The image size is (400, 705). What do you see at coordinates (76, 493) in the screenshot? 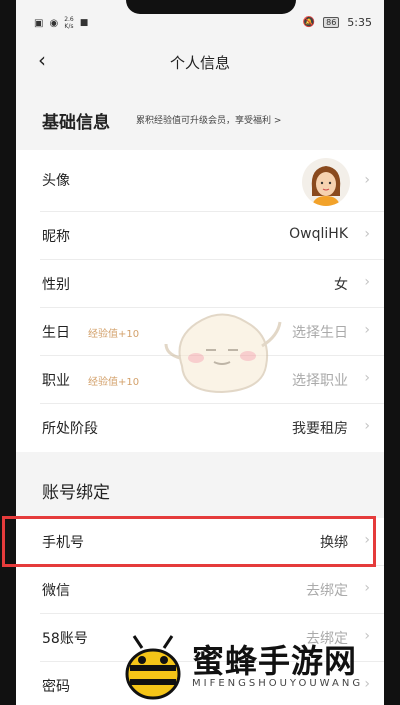
I see `account-binding-title: 账号绑定` at bounding box center [76, 493].